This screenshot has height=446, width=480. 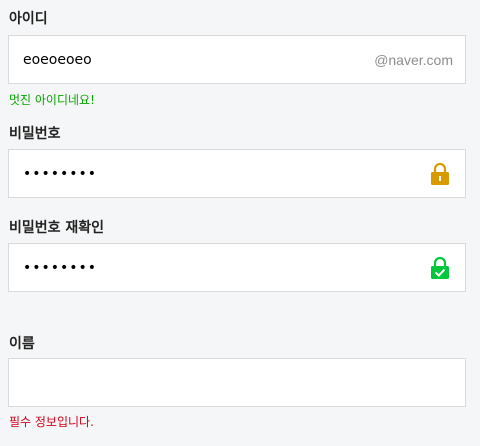 What do you see at coordinates (51, 422) in the screenshot?
I see `name-error-message: 필수 정보입니다.` at bounding box center [51, 422].